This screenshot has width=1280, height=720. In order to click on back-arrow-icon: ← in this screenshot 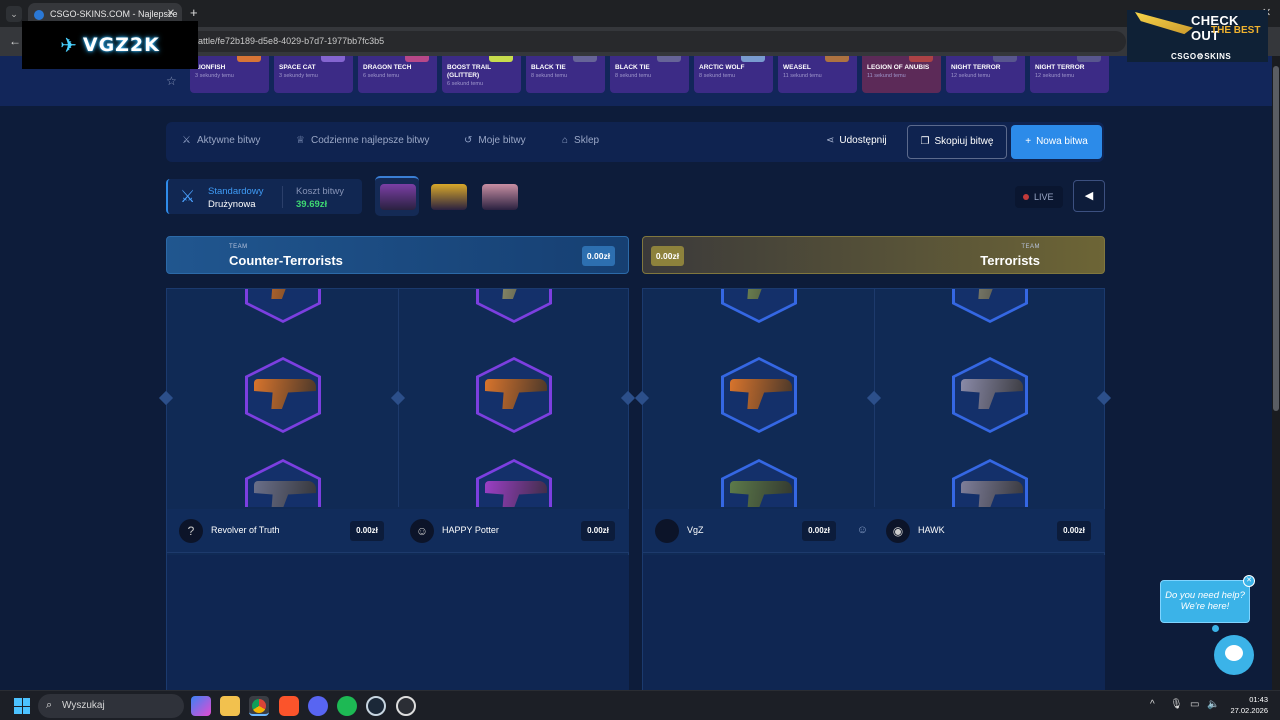, I will do `click(15, 41)`.